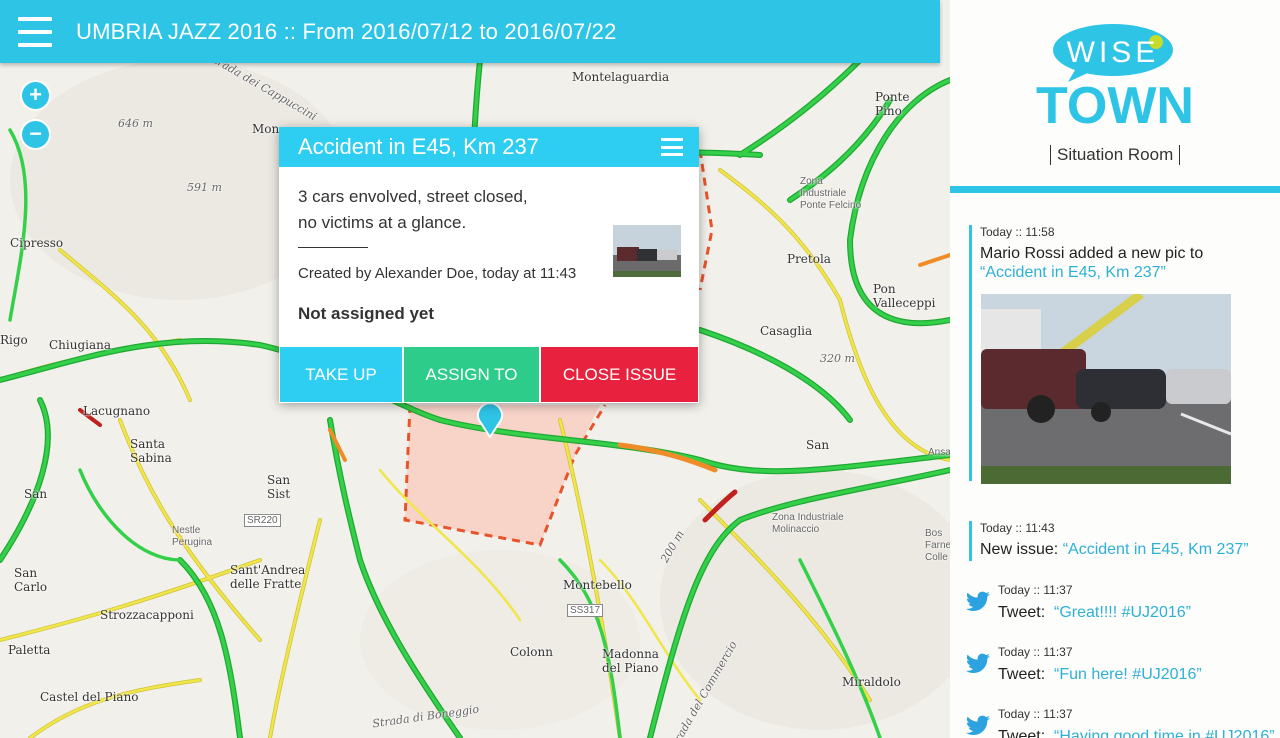 This screenshot has width=1280, height=738. Describe the element at coordinates (268, 577) in the screenshot. I see `map-label-santandrea: Sant'Andrea delle Fratte` at that location.